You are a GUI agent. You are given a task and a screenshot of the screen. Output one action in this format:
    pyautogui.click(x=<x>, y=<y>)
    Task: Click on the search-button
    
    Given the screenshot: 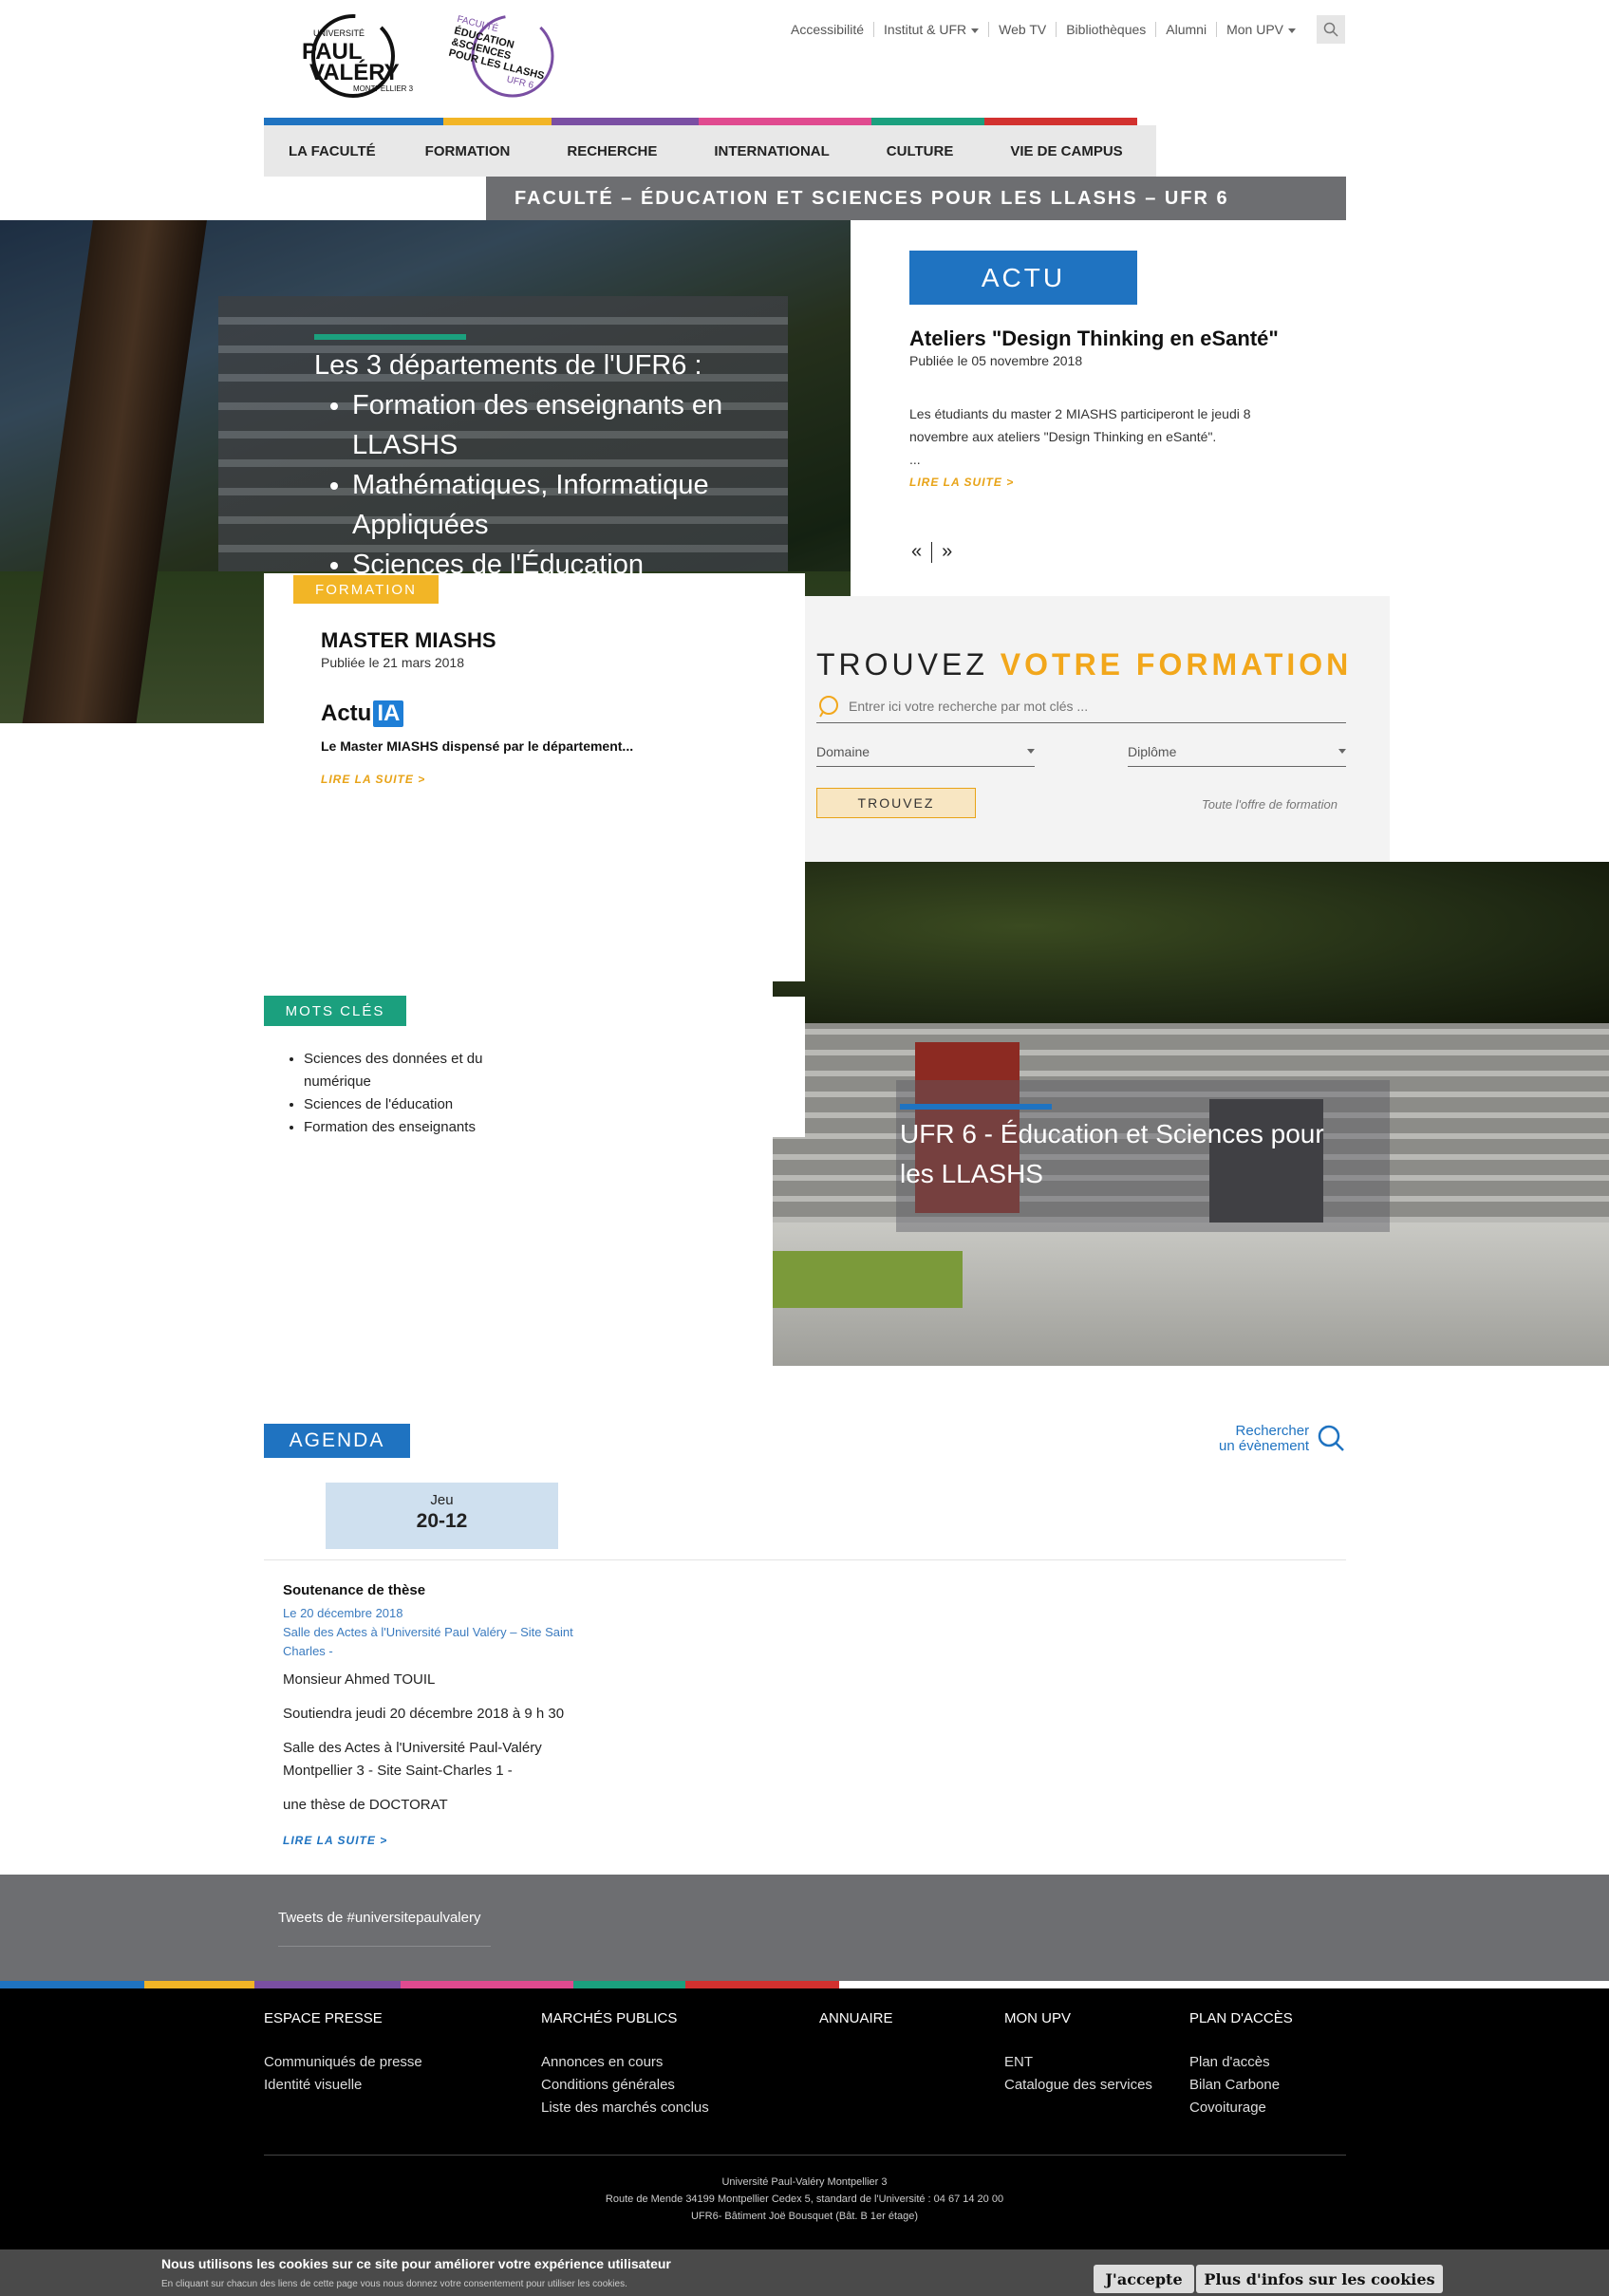 What is the action you would take?
    pyautogui.click(x=1331, y=29)
    